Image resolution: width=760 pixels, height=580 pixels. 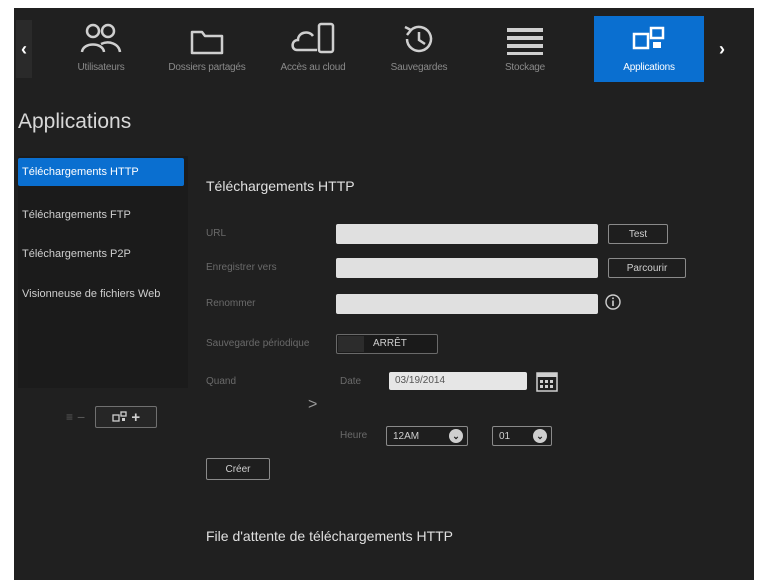 I want to click on toggle-knob, so click(x=351, y=344).